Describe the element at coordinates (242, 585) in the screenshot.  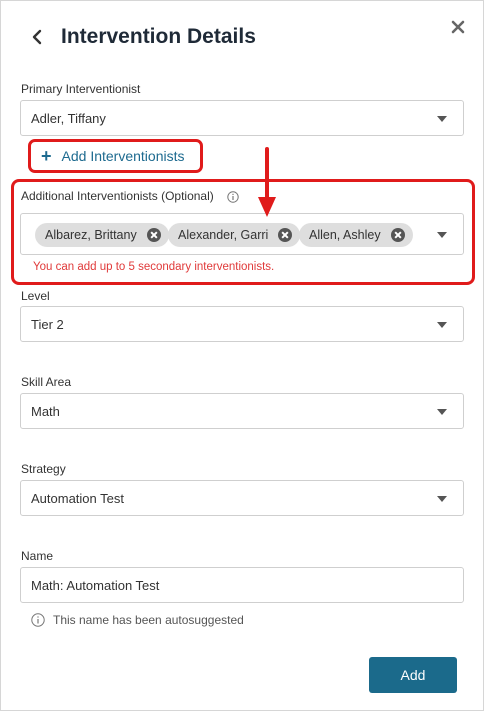
I see `name-input: Math: Automation Test` at that location.